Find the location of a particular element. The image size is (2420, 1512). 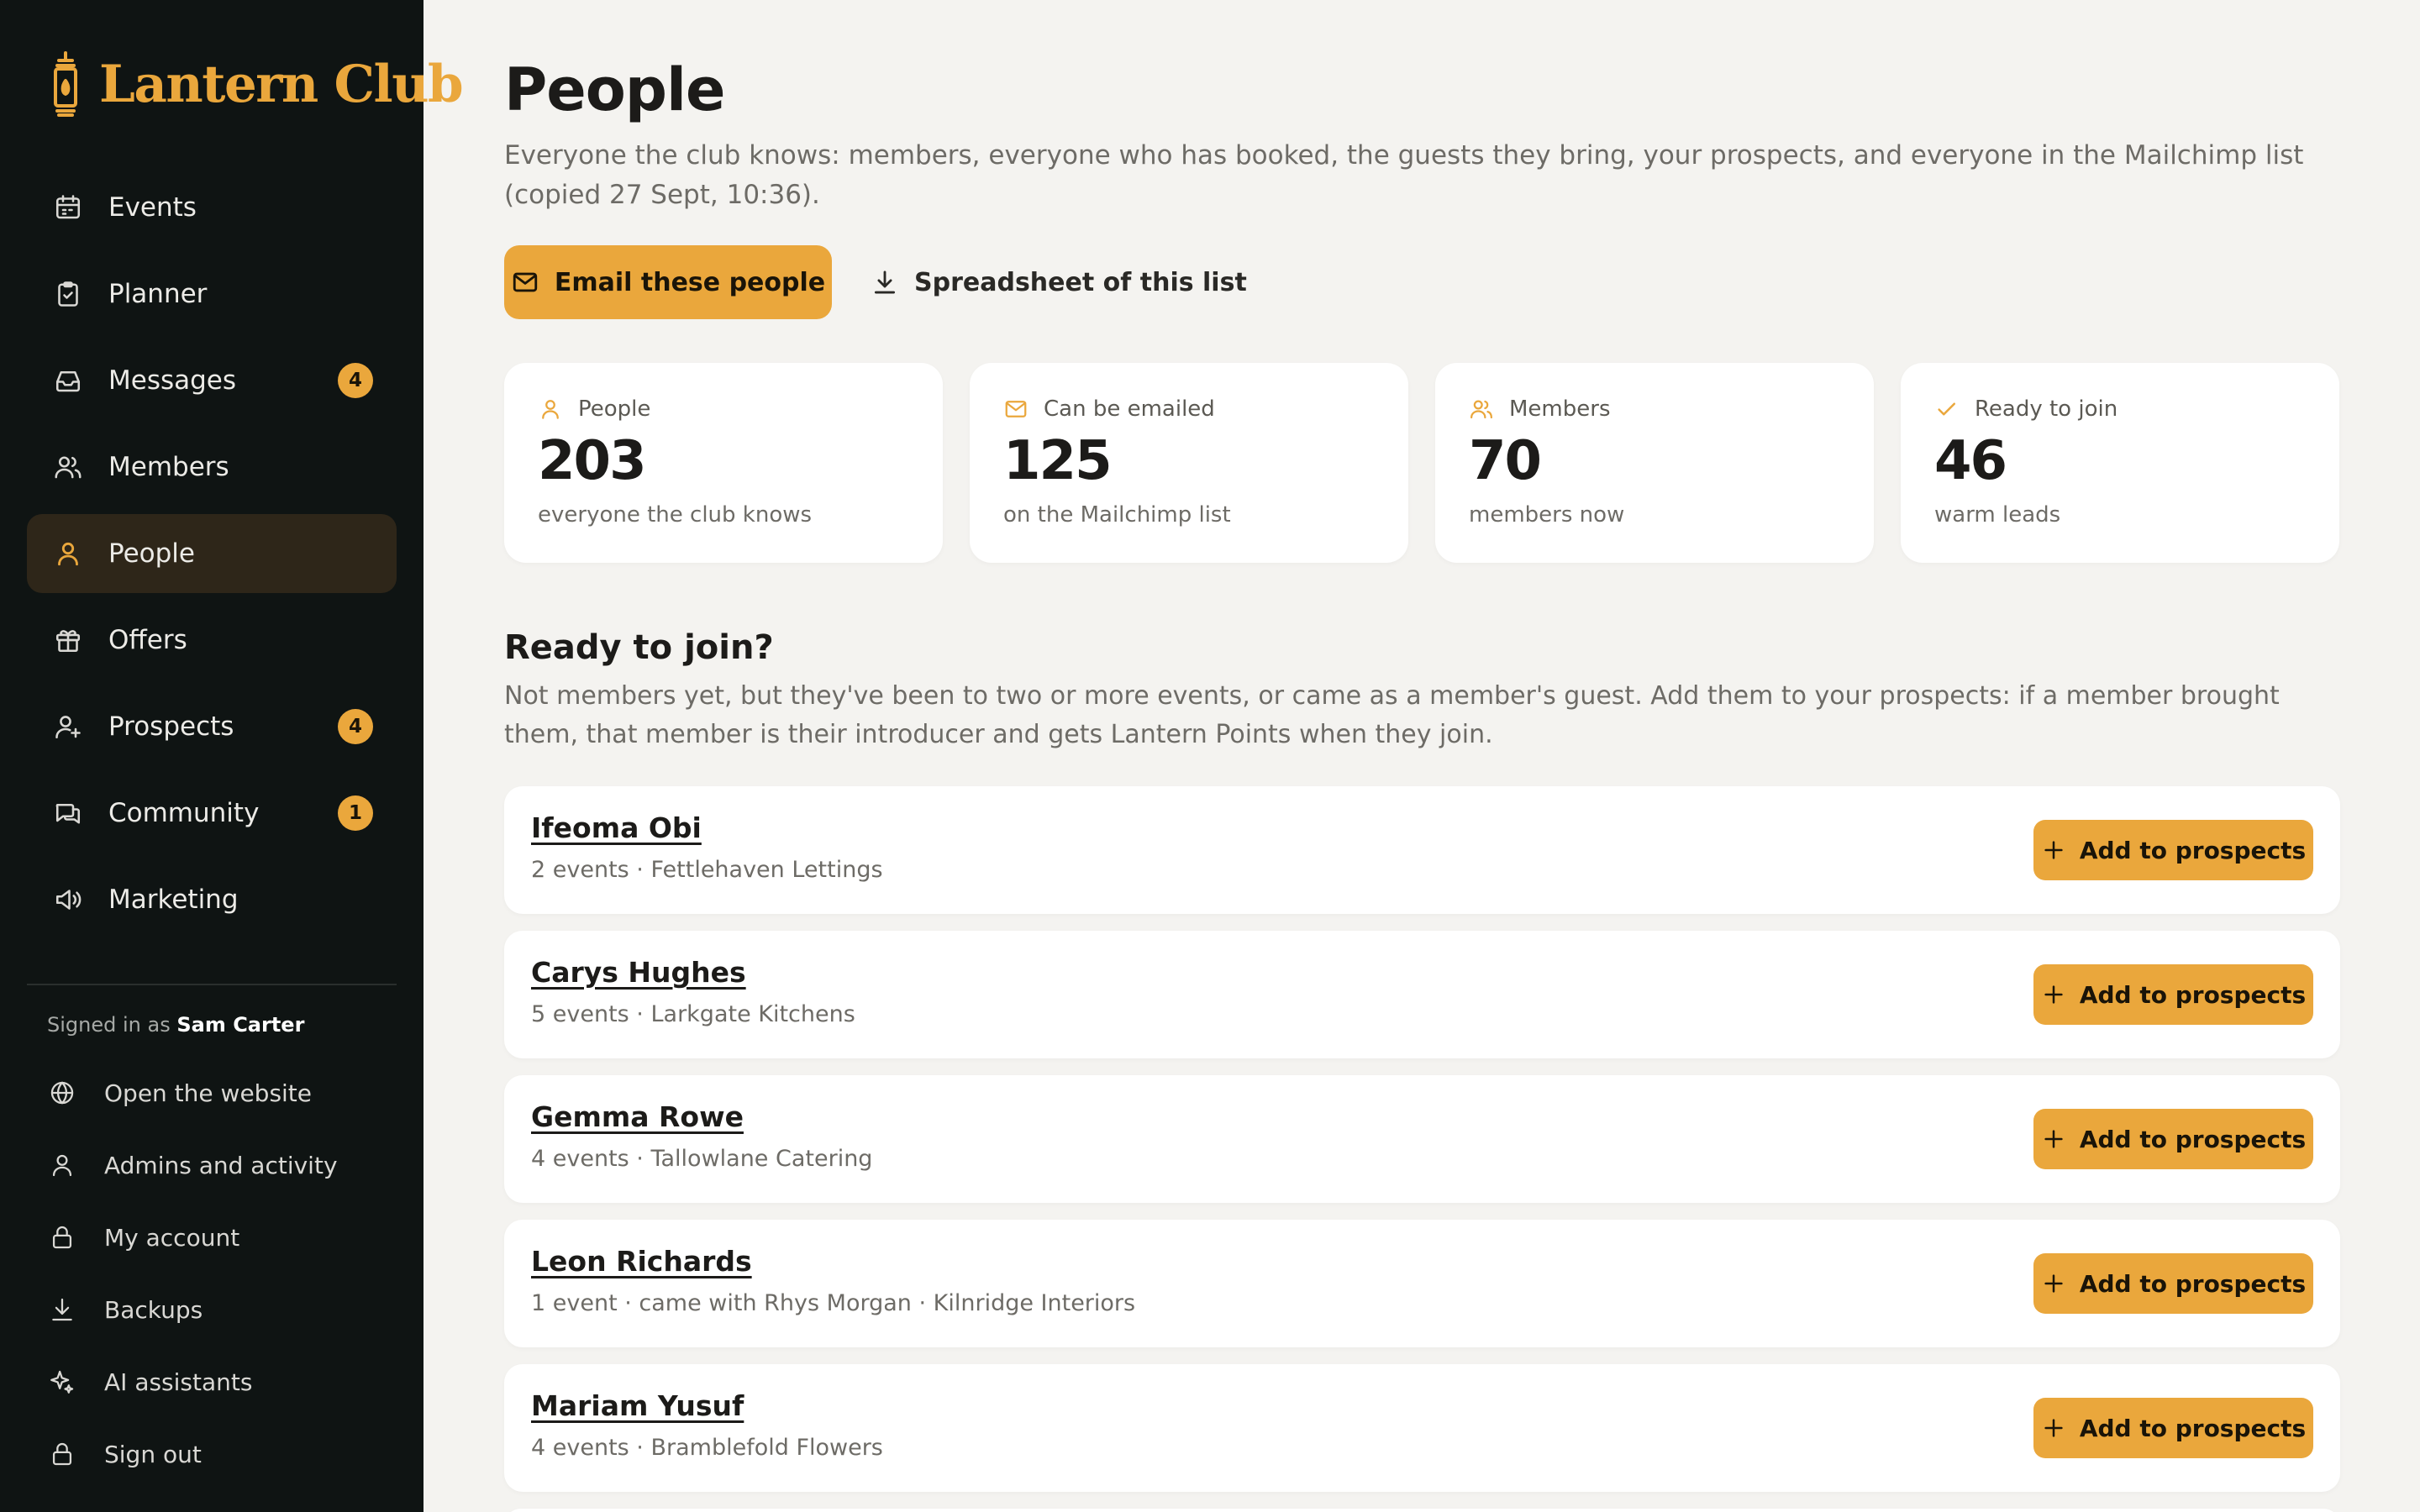

nav-item-marketing: Marketing is located at coordinates (212, 899).